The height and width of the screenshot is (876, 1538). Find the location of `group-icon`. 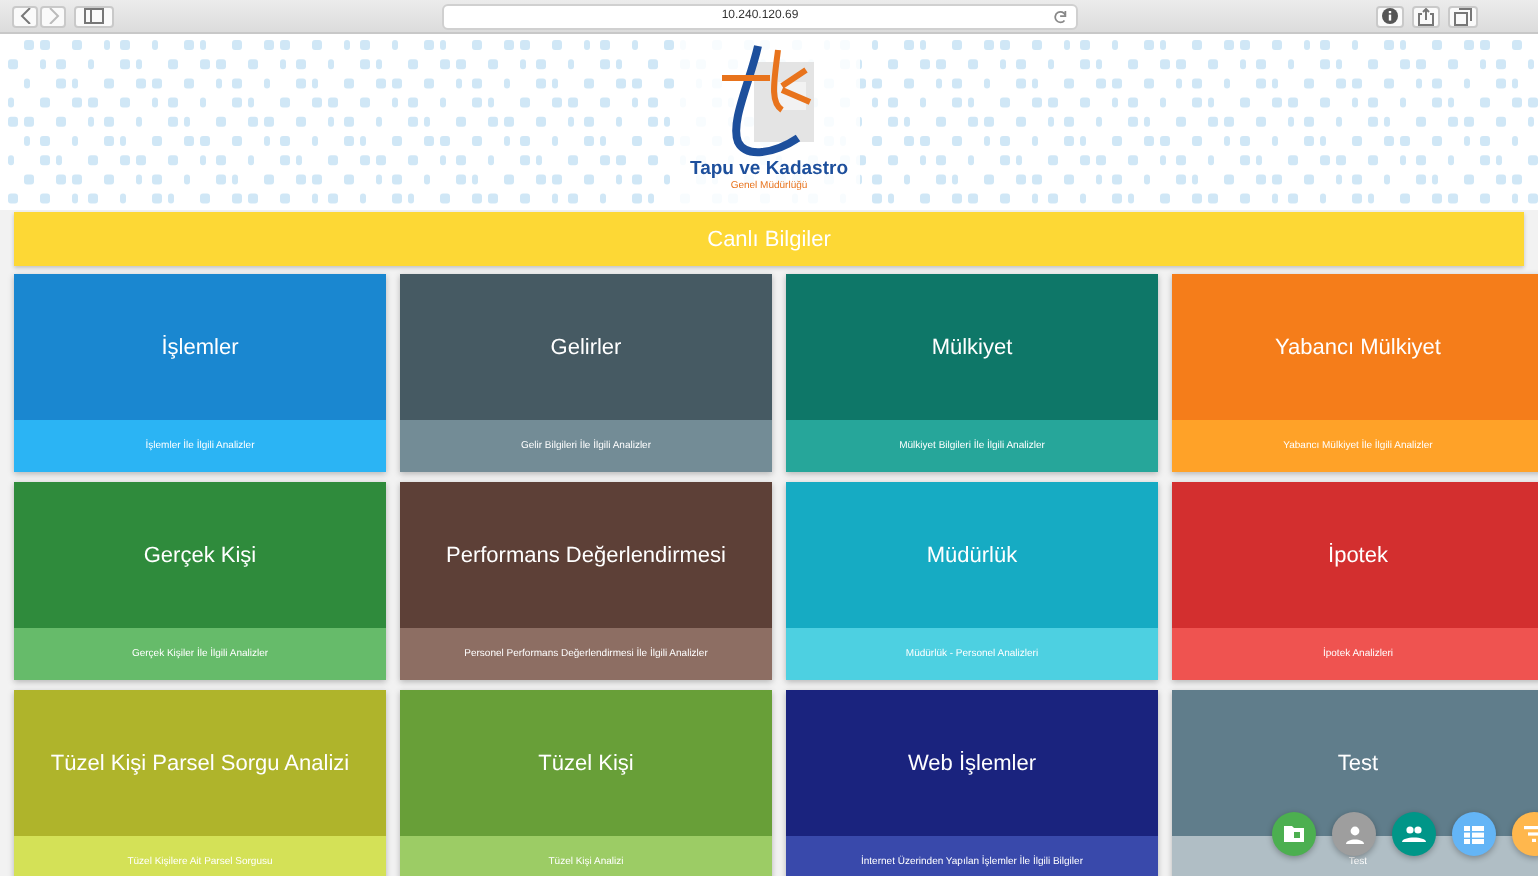

group-icon is located at coordinates (1414, 834).